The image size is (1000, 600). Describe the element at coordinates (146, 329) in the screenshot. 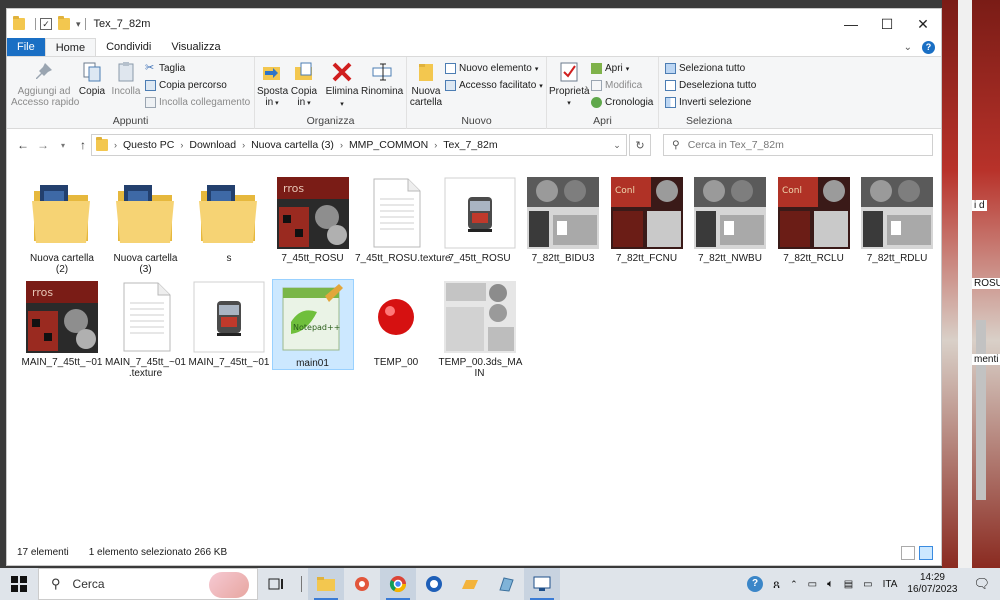

I see `file-item: MAIN_7_45tt_~01 .texture` at that location.